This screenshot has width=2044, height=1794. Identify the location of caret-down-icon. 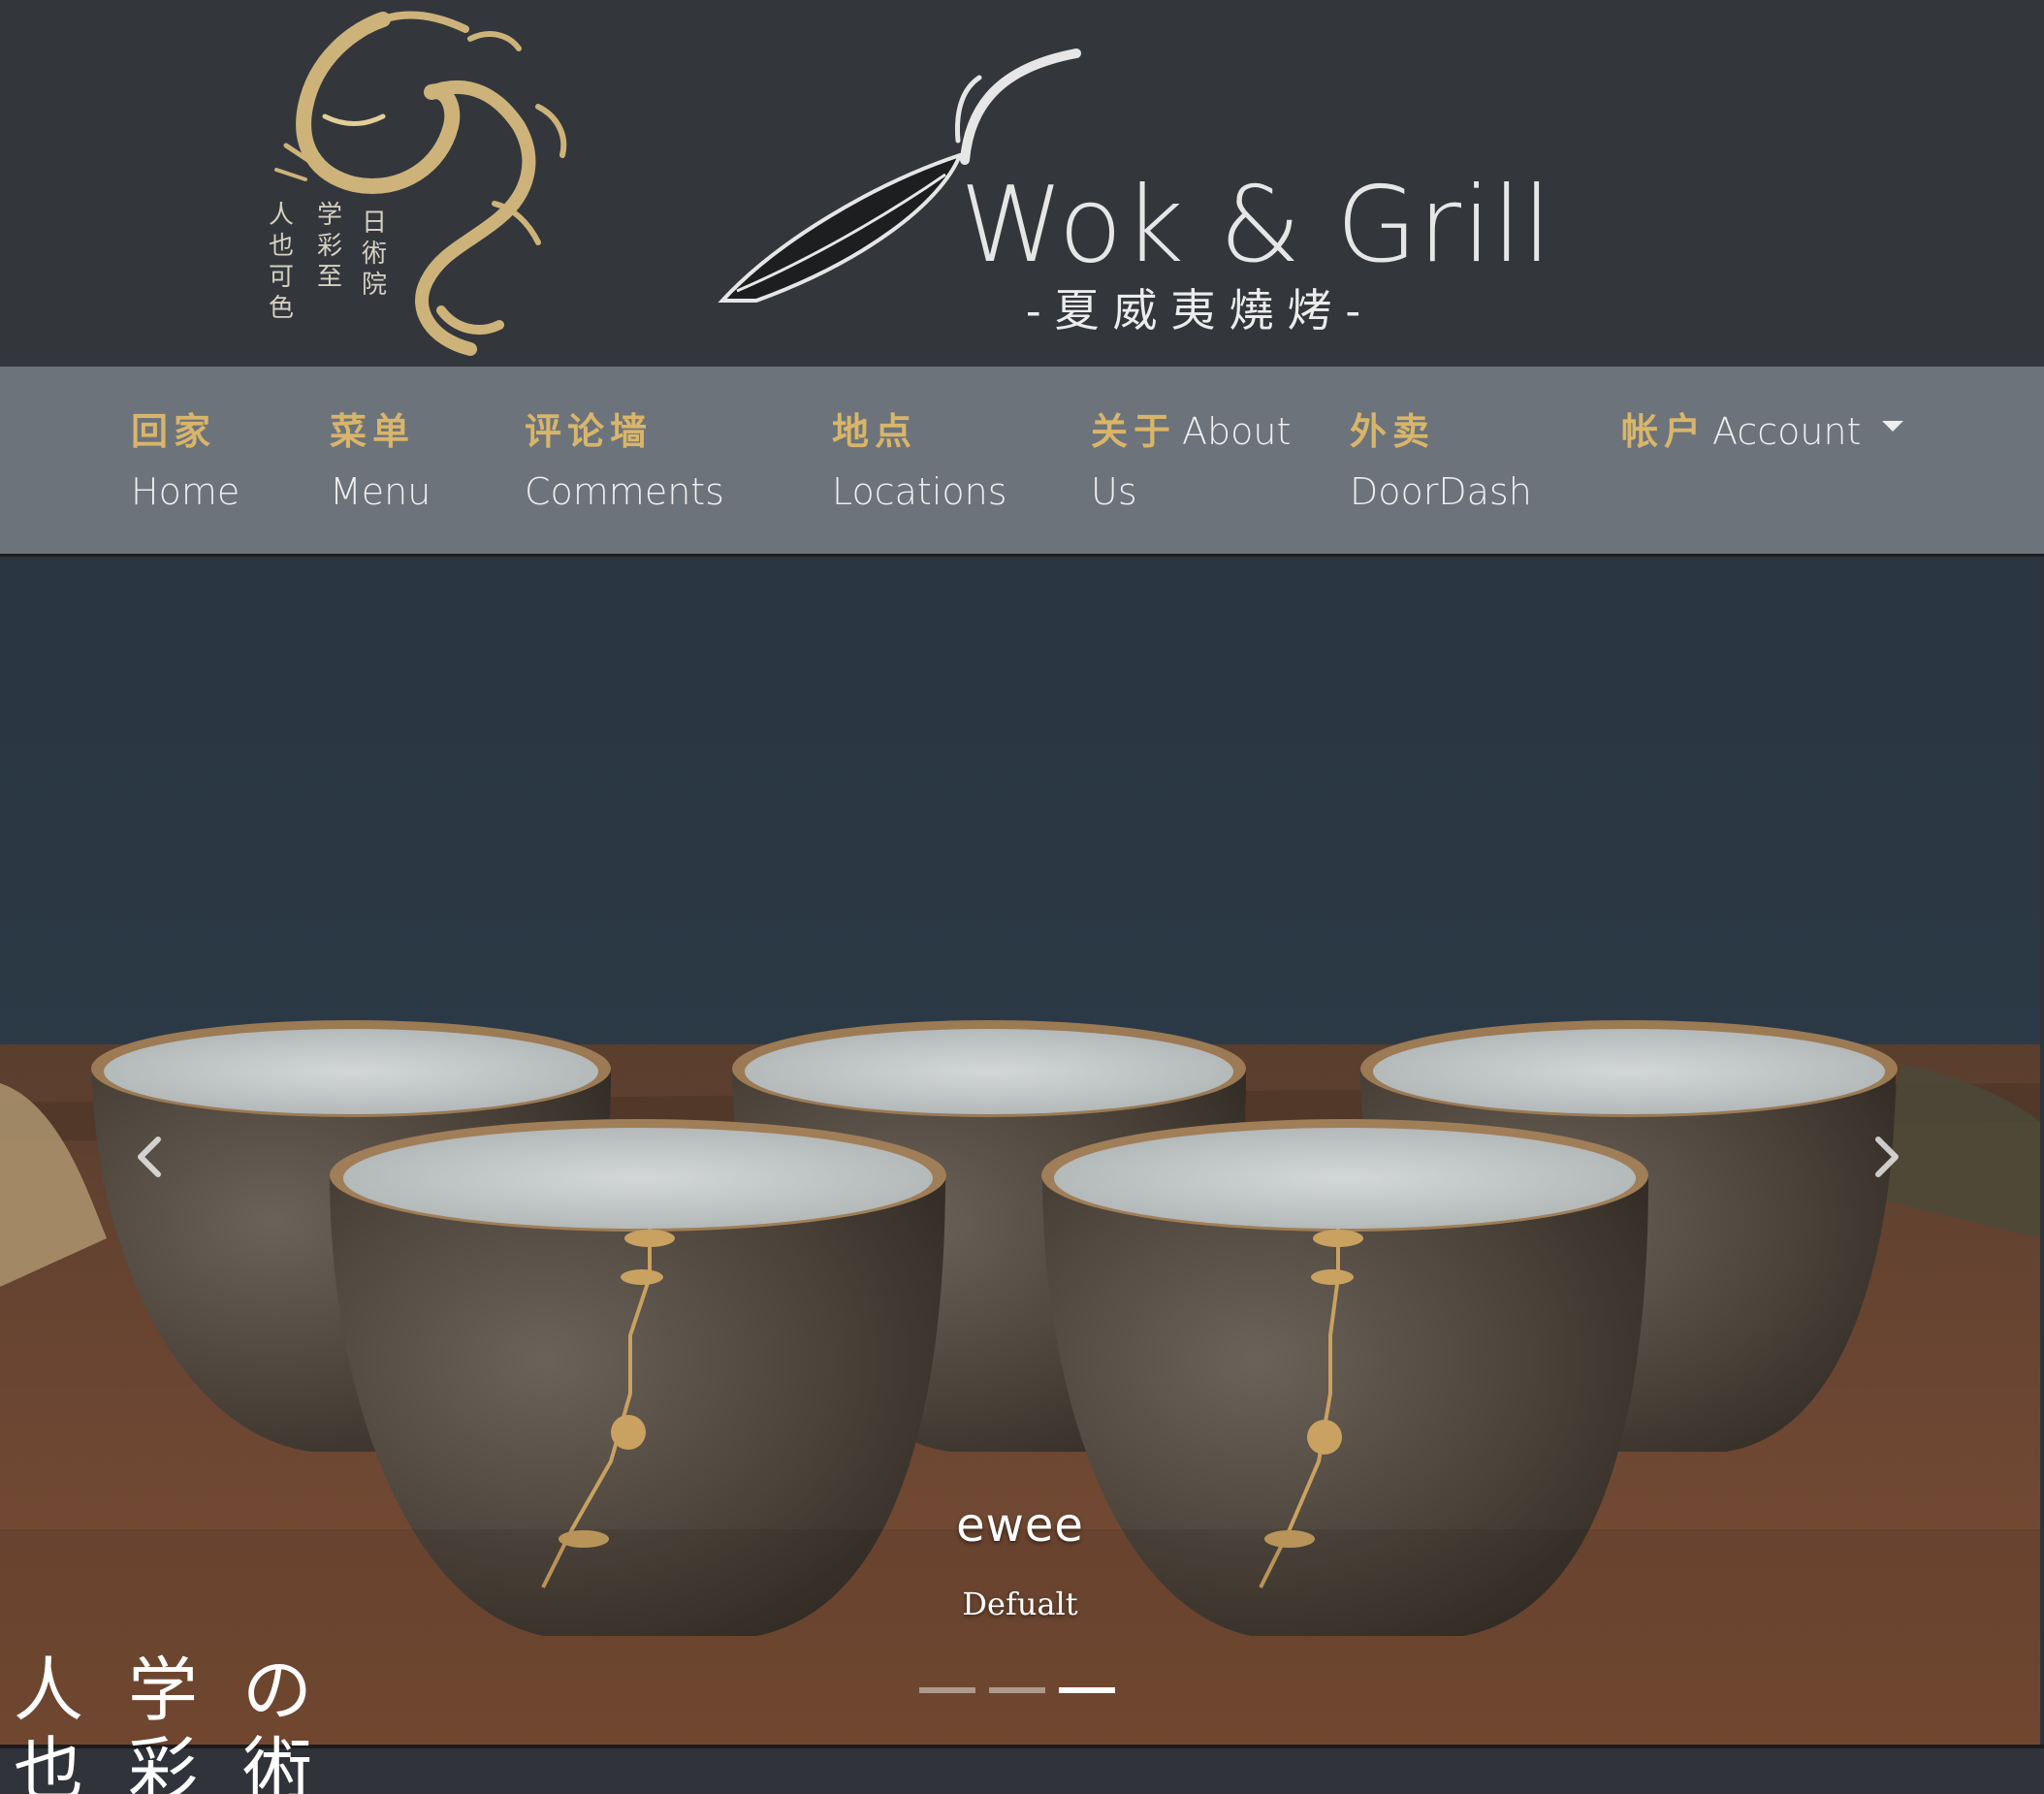
(1893, 426).